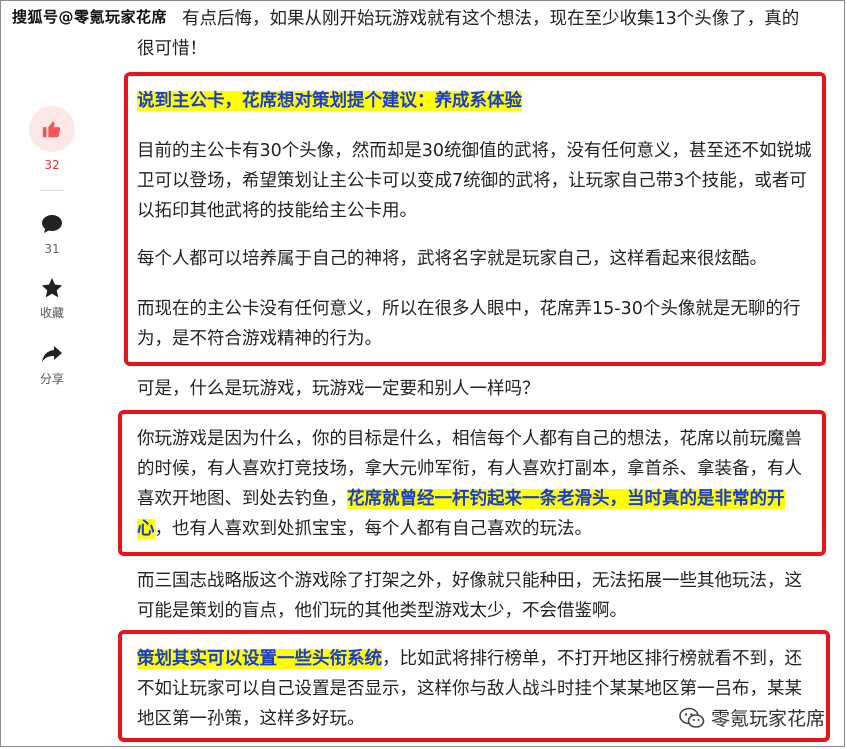  Describe the element at coordinates (767, 719) in the screenshot. I see `watermark-bottom-text: 零氪玩家花席` at that location.